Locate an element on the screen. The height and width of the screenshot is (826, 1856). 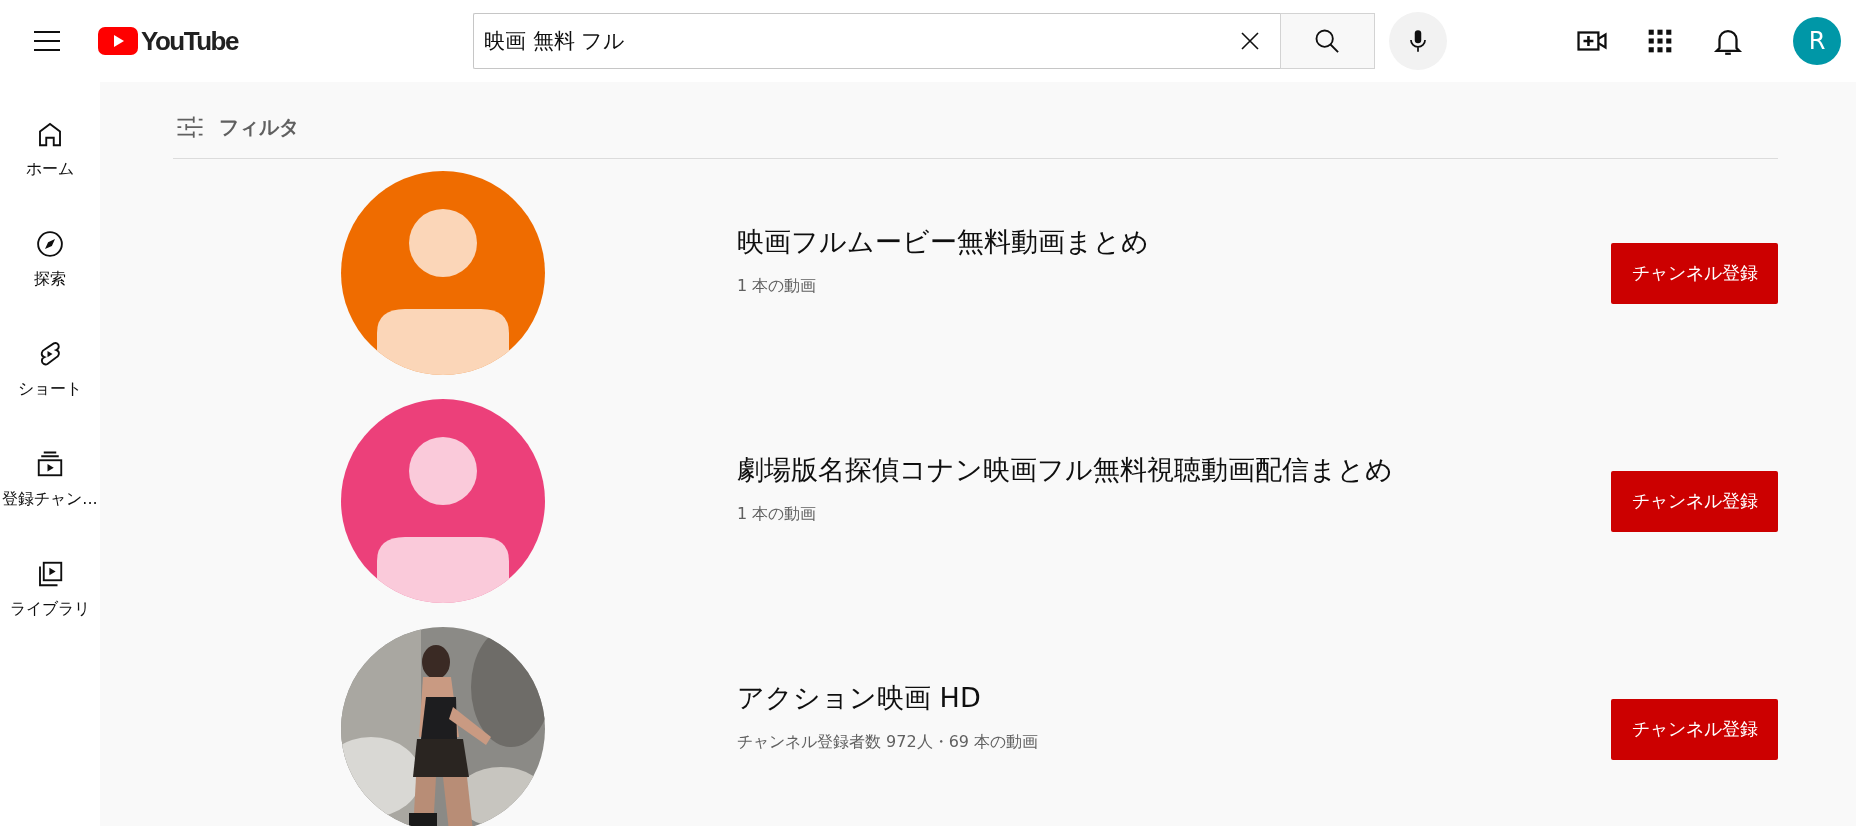
sidebar-item: ライブラリ is located at coordinates (50, 589).